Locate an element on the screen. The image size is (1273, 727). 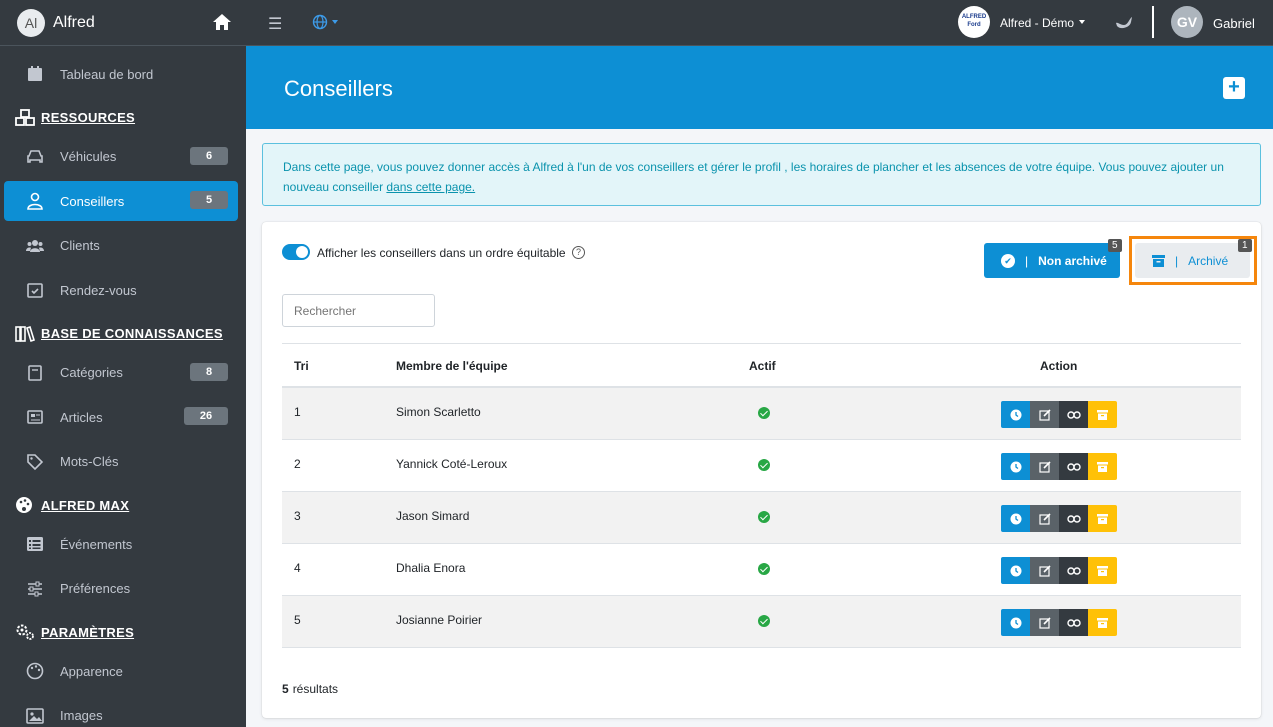
sidebar-item-vehicules: Véhicules 6 is located at coordinates (121, 157).